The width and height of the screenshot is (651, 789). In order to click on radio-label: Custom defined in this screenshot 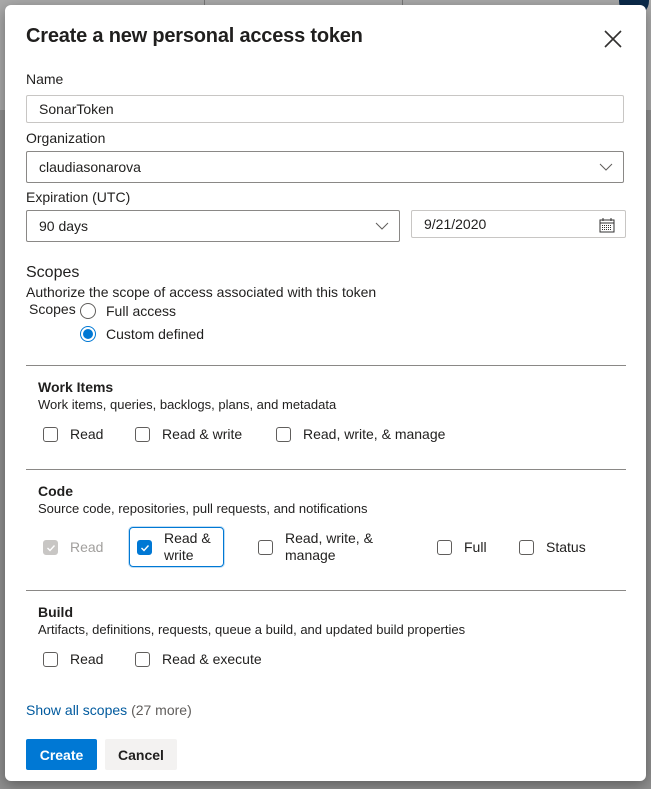, I will do `click(155, 334)`.